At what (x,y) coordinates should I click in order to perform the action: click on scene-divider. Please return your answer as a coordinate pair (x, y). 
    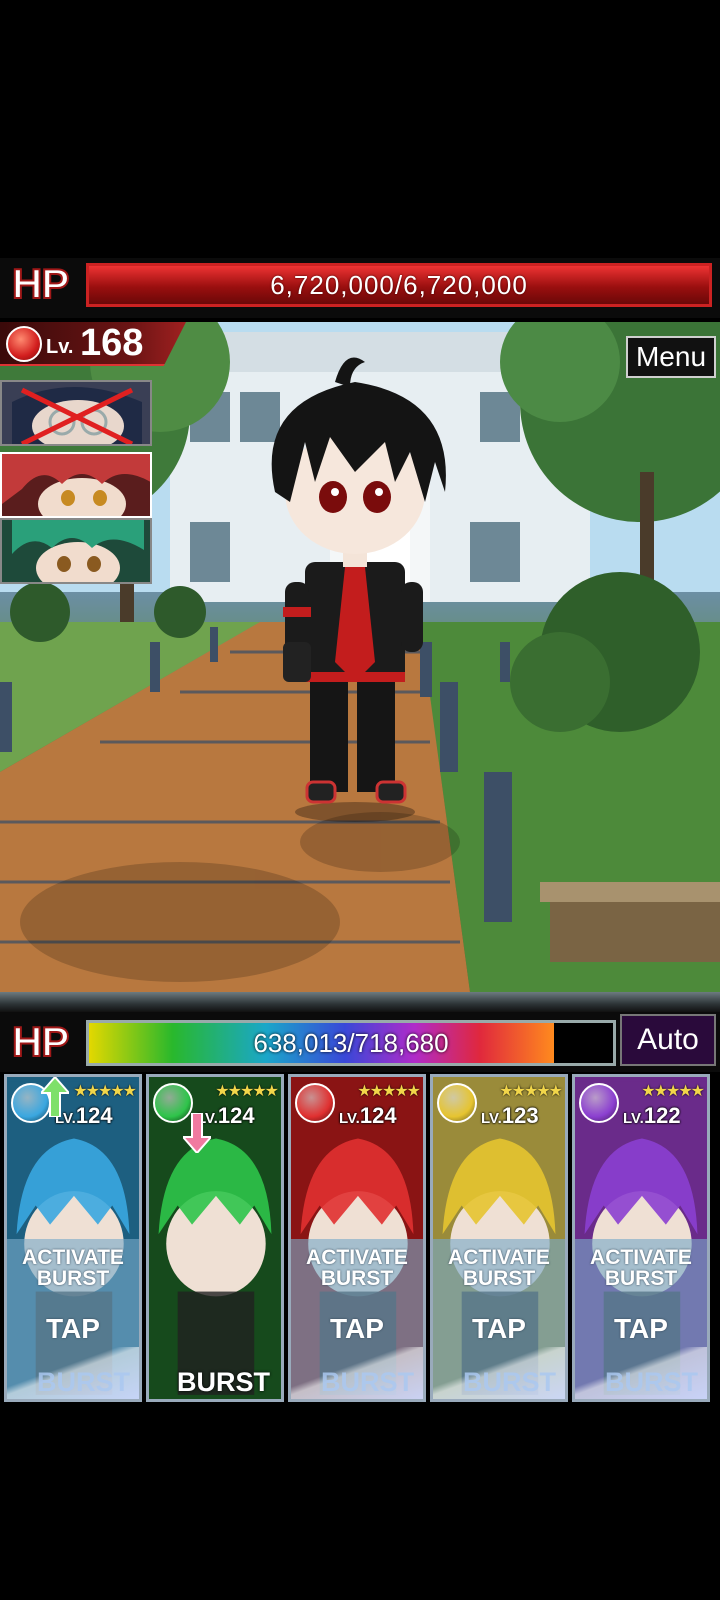
    Looking at the image, I should click on (360, 1002).